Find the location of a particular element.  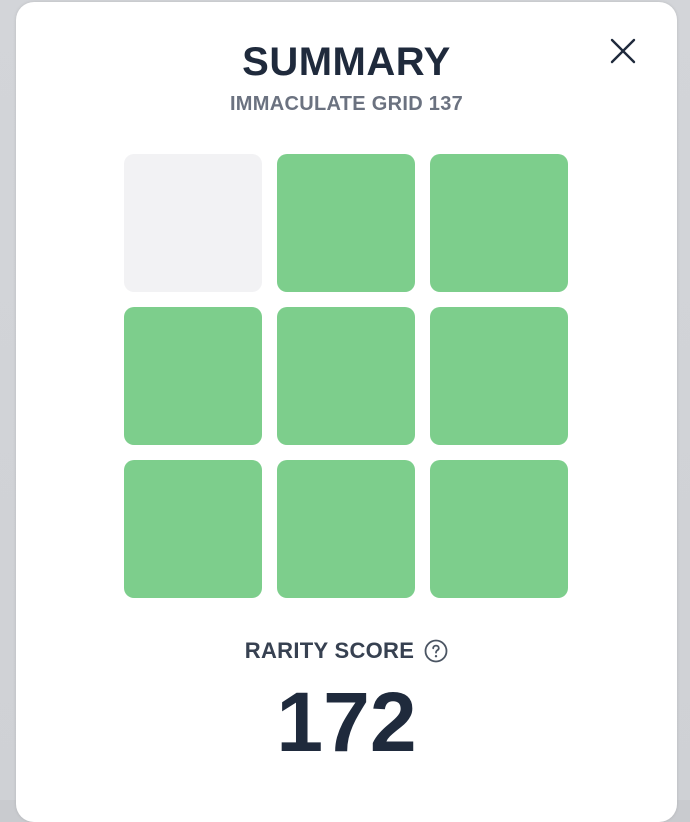

help-button is located at coordinates (436, 651).